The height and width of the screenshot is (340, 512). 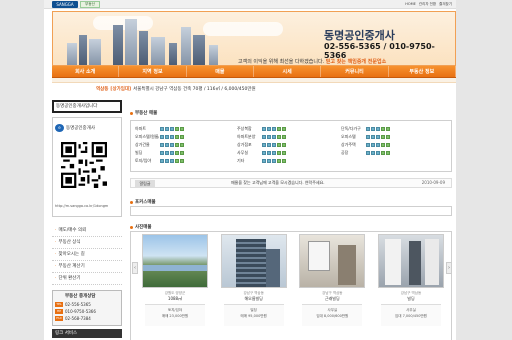 I want to click on link-service-header: 링크 서비스, so click(x=87, y=333).